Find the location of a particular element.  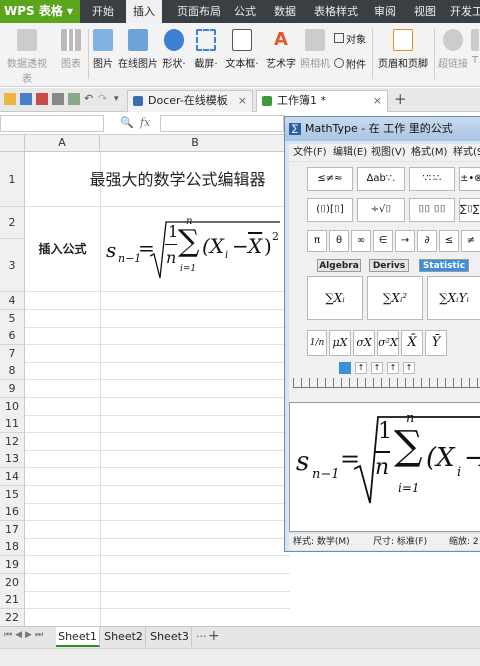

print-icon is located at coordinates (58, 99).